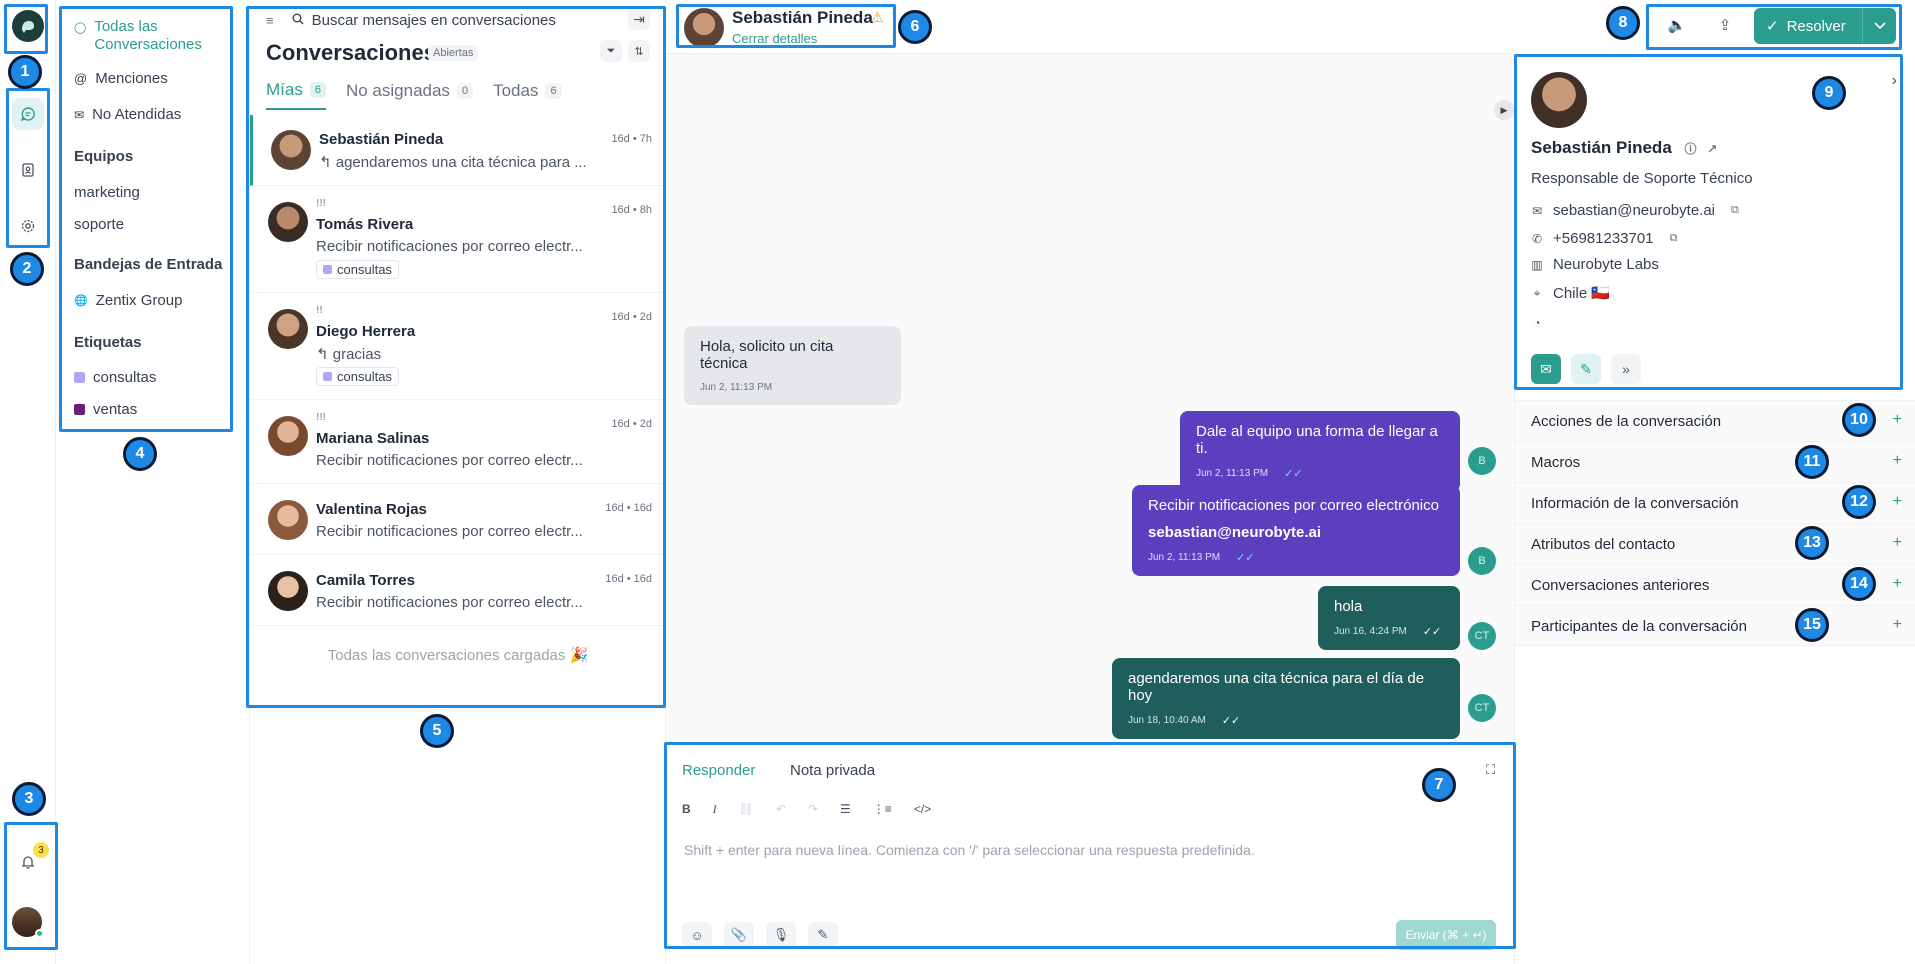 The width and height of the screenshot is (1915, 964). What do you see at coordinates (1537, 323) in the screenshot?
I see `whatsapp-icon: ◔` at bounding box center [1537, 323].